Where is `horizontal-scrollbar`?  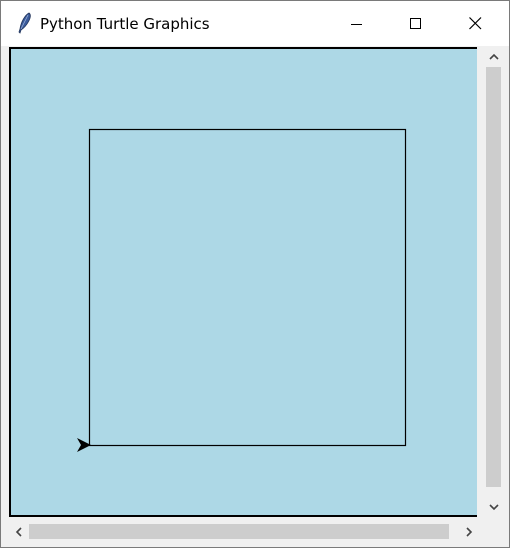 horizontal-scrollbar is located at coordinates (244, 531).